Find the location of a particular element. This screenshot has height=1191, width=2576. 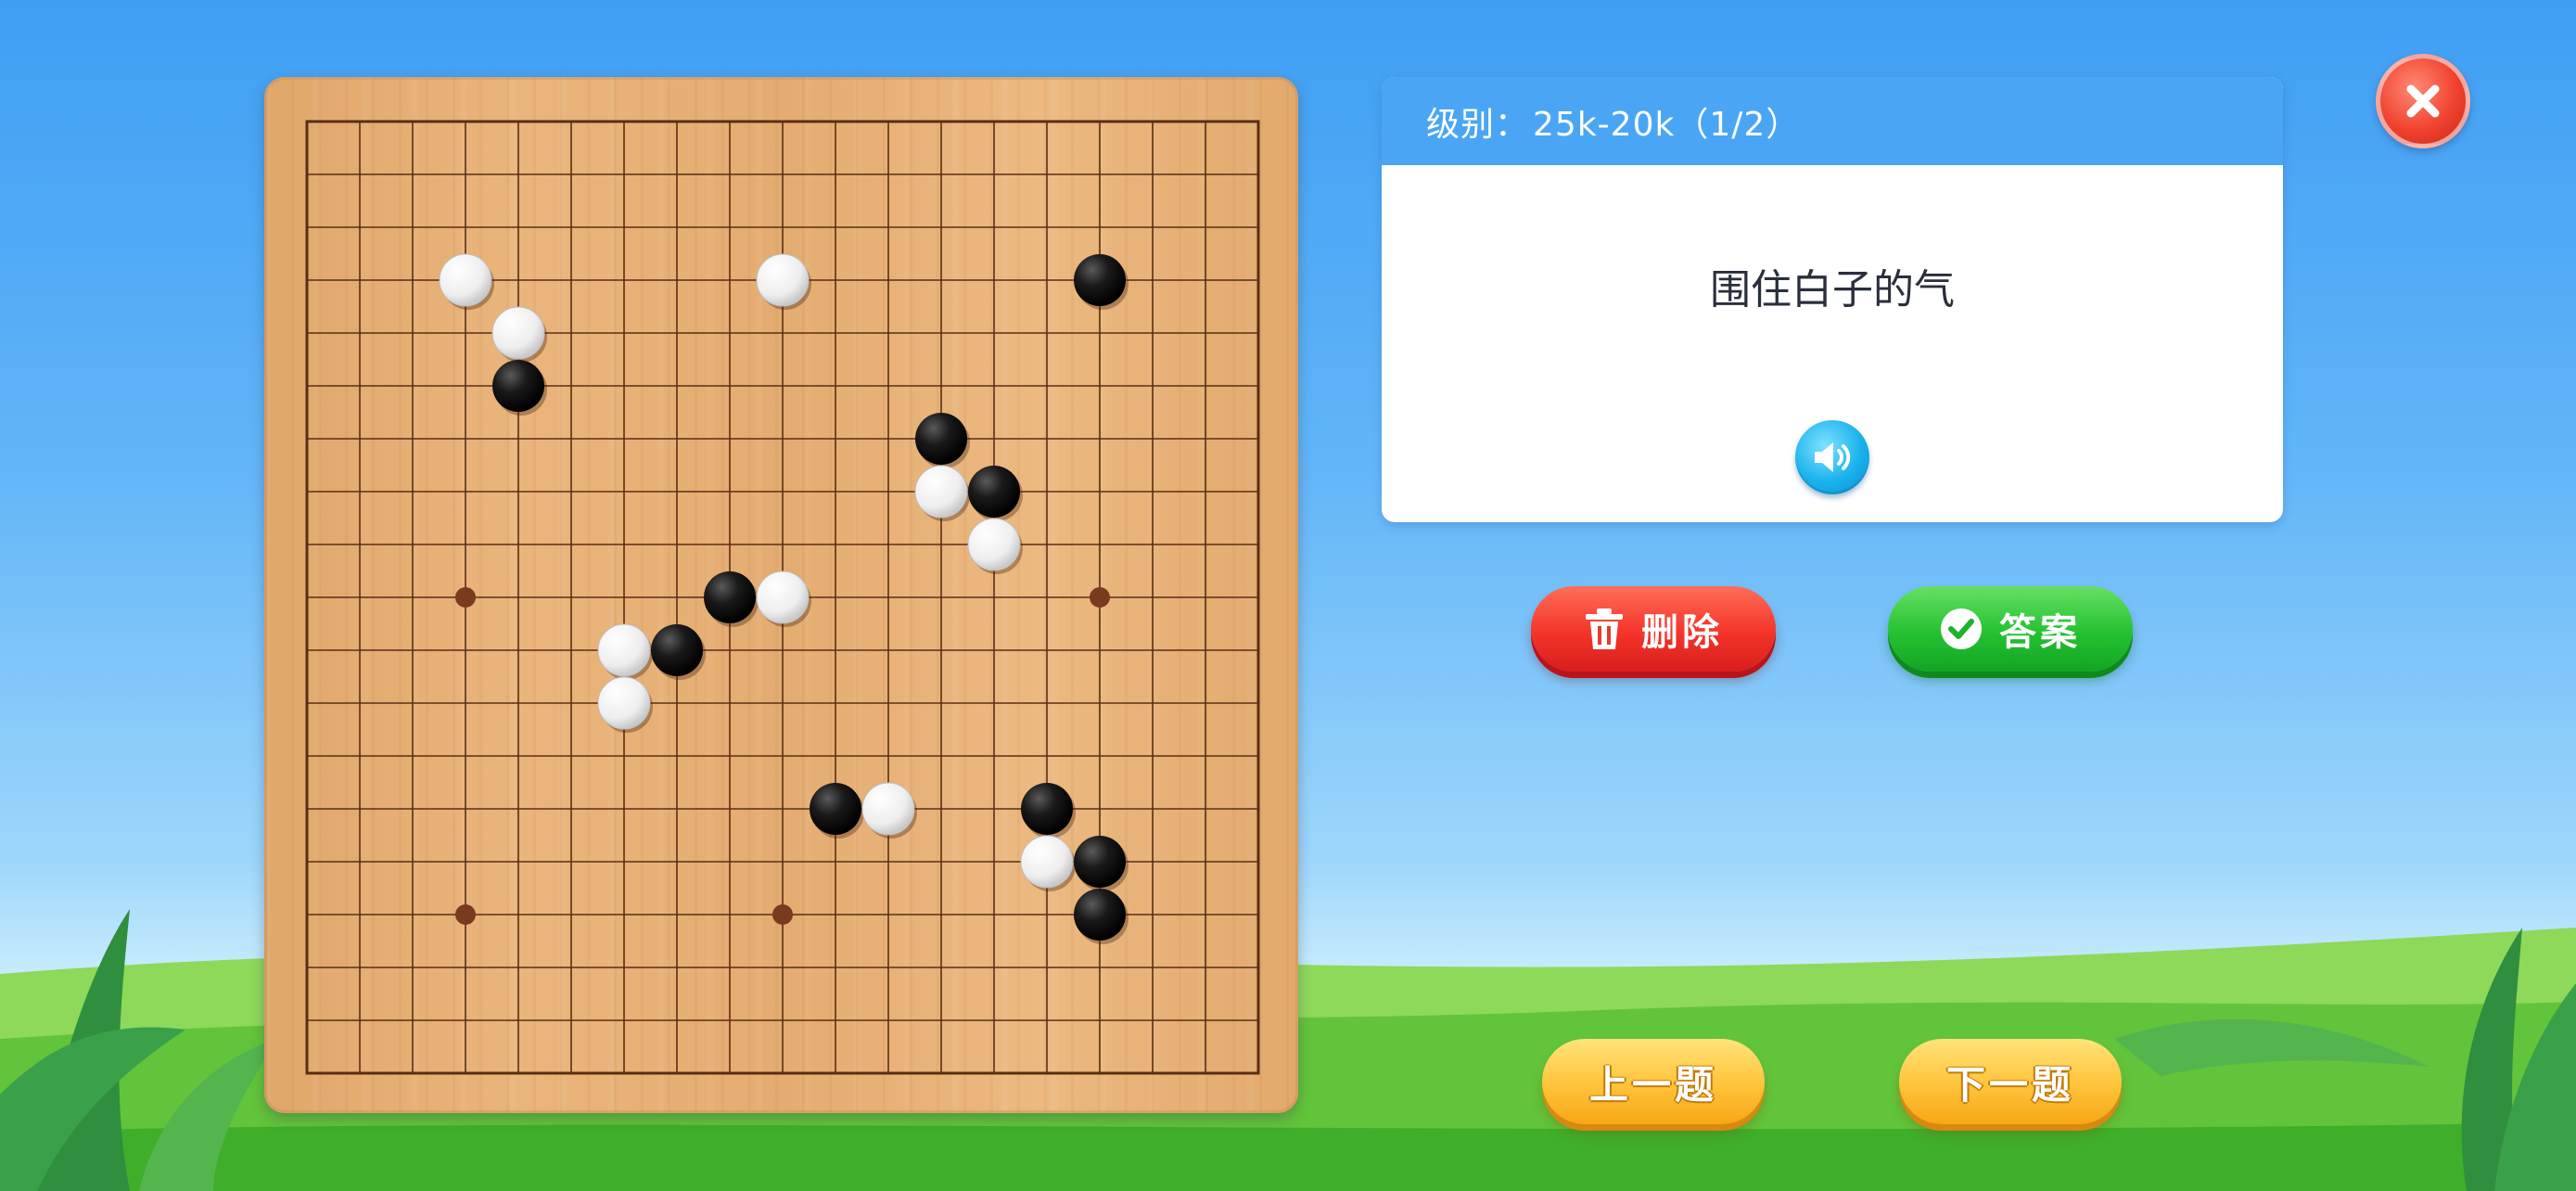

prev-question-label: 上一题 is located at coordinates (1652, 1084).